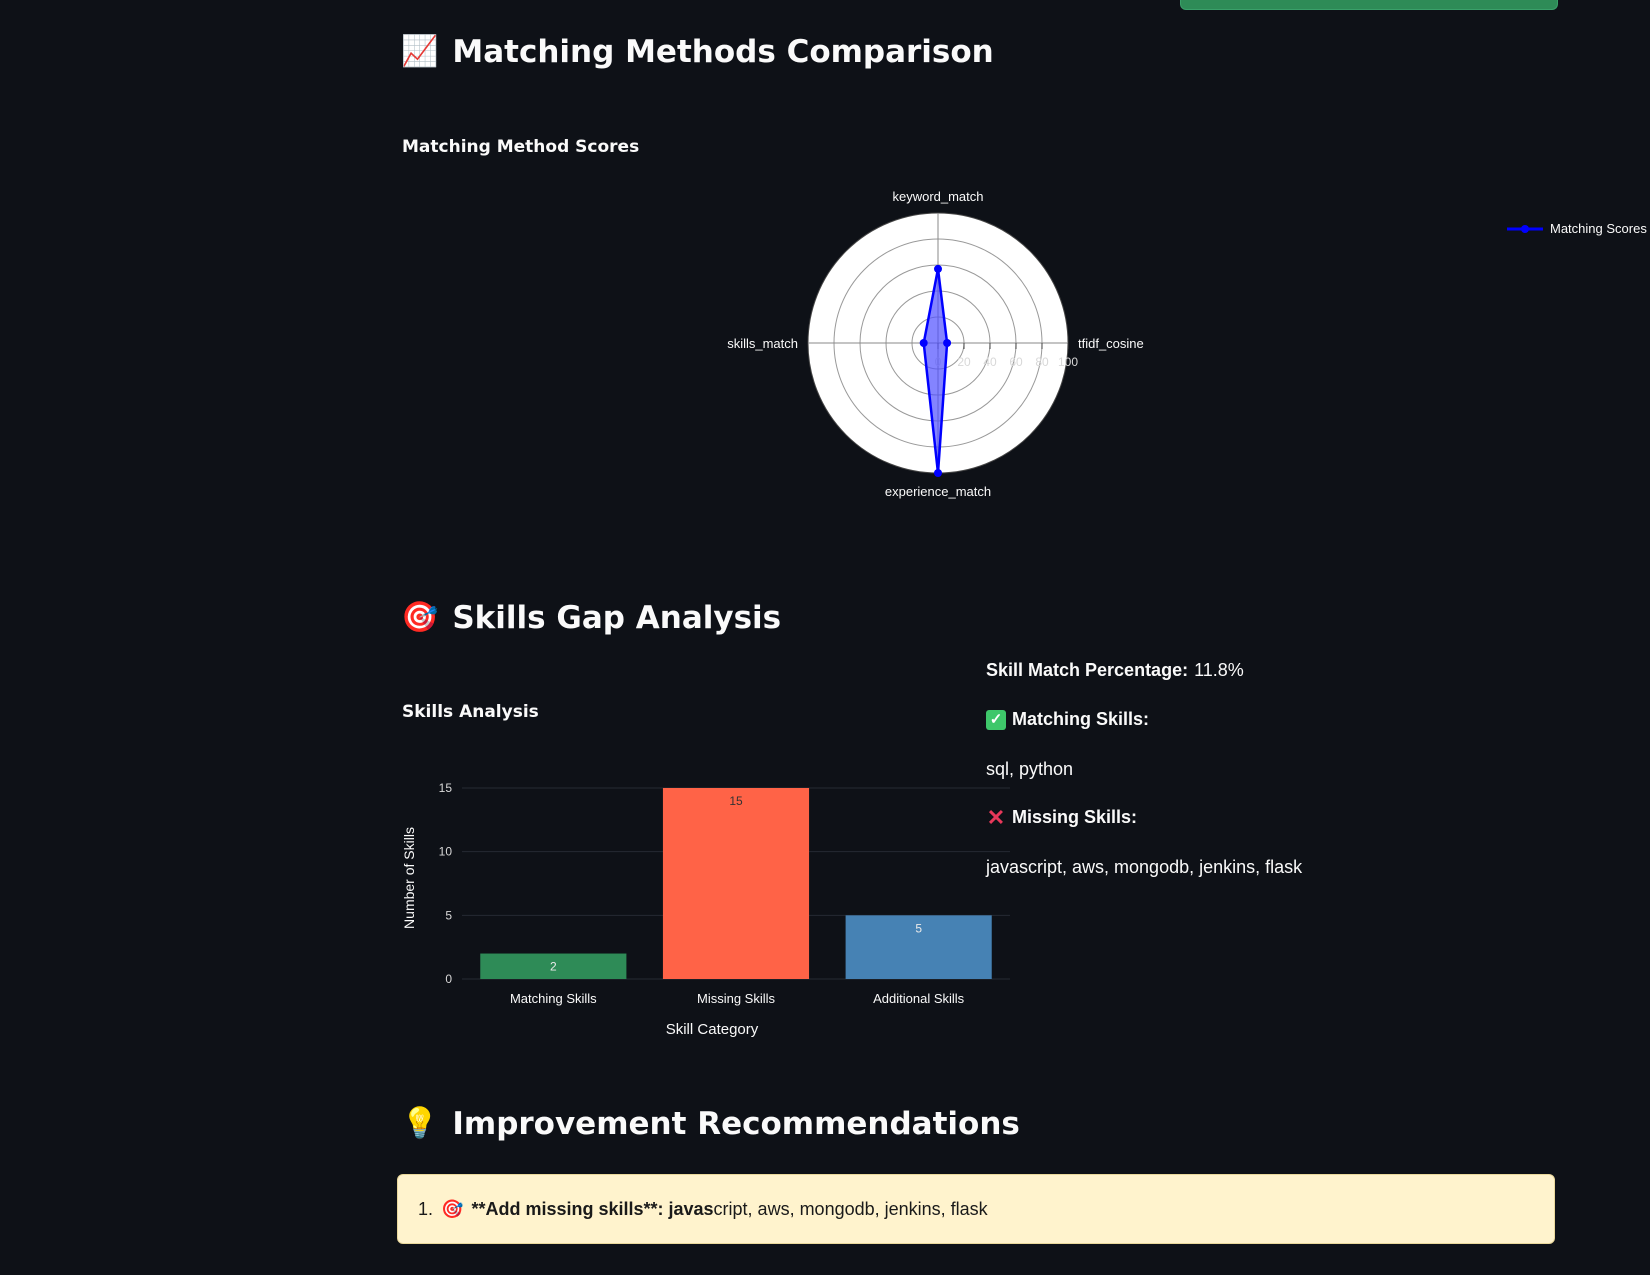 The width and height of the screenshot is (1650, 1275). Describe the element at coordinates (918, 947) in the screenshot. I see `bar-additional-skills` at that location.